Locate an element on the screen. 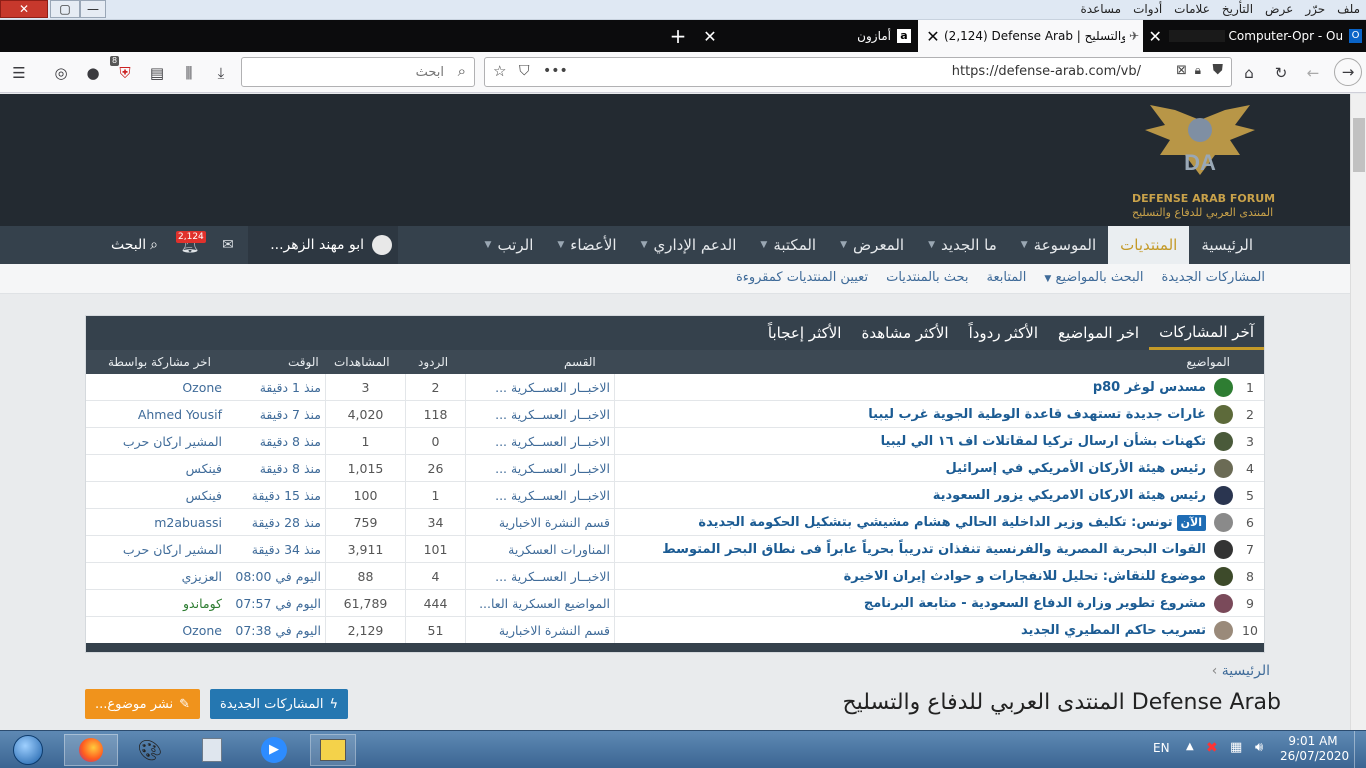  nav-admin-support: الدعم الإداري ▼ is located at coordinates (689, 245).